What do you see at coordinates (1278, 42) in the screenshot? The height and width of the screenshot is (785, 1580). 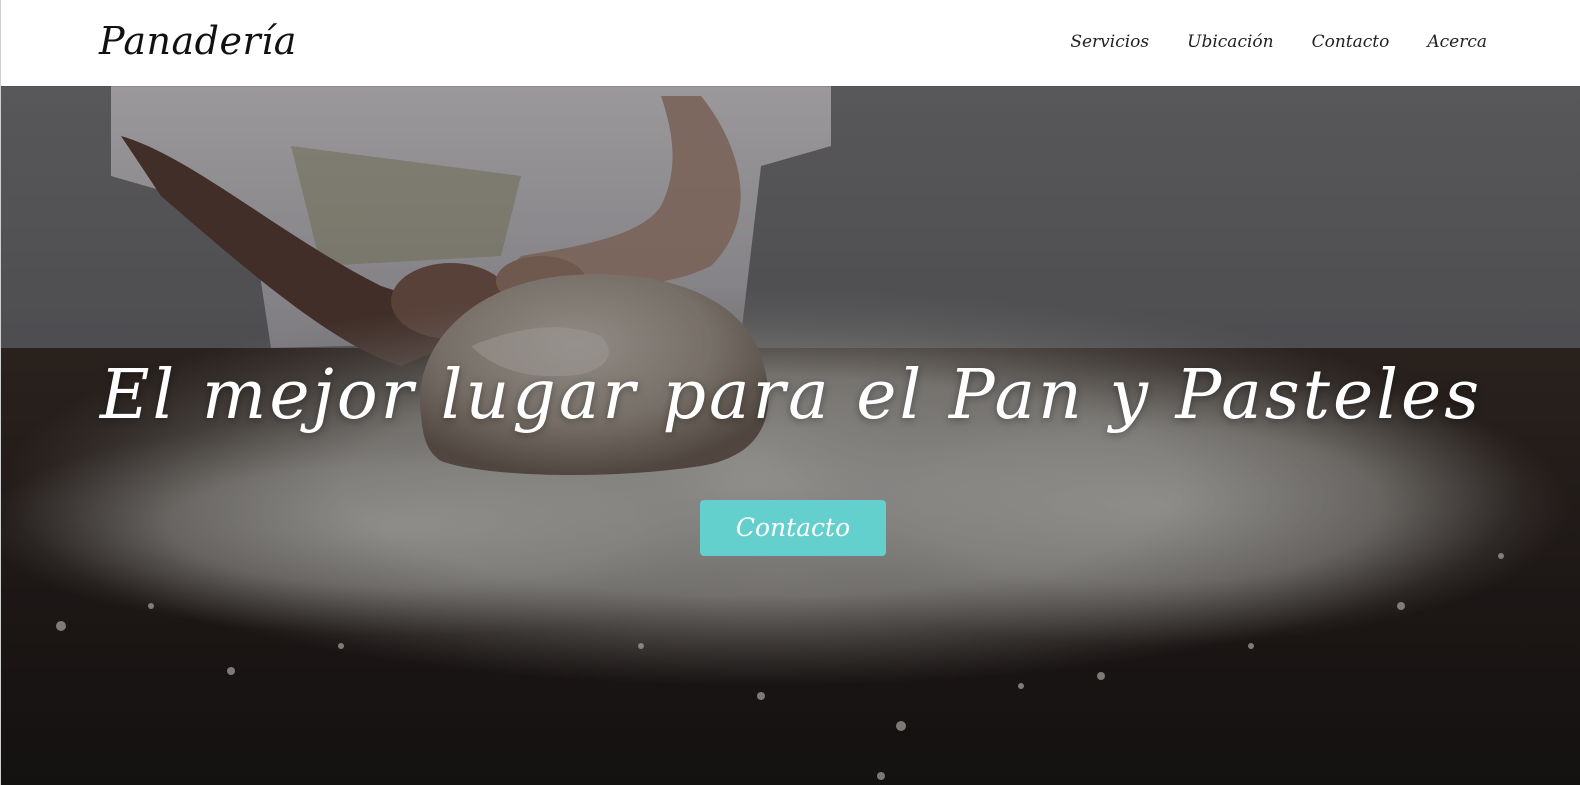 I see `main-nav: Servicios Ubicación Contacto Acerca` at bounding box center [1278, 42].